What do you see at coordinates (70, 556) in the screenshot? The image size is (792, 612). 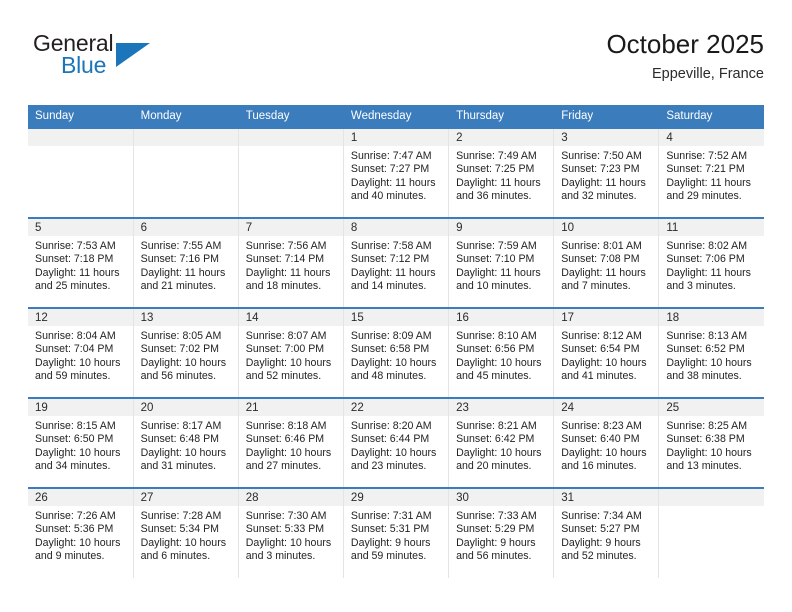 I see `daylight-duration-line2: and 9 minutes.` at bounding box center [70, 556].